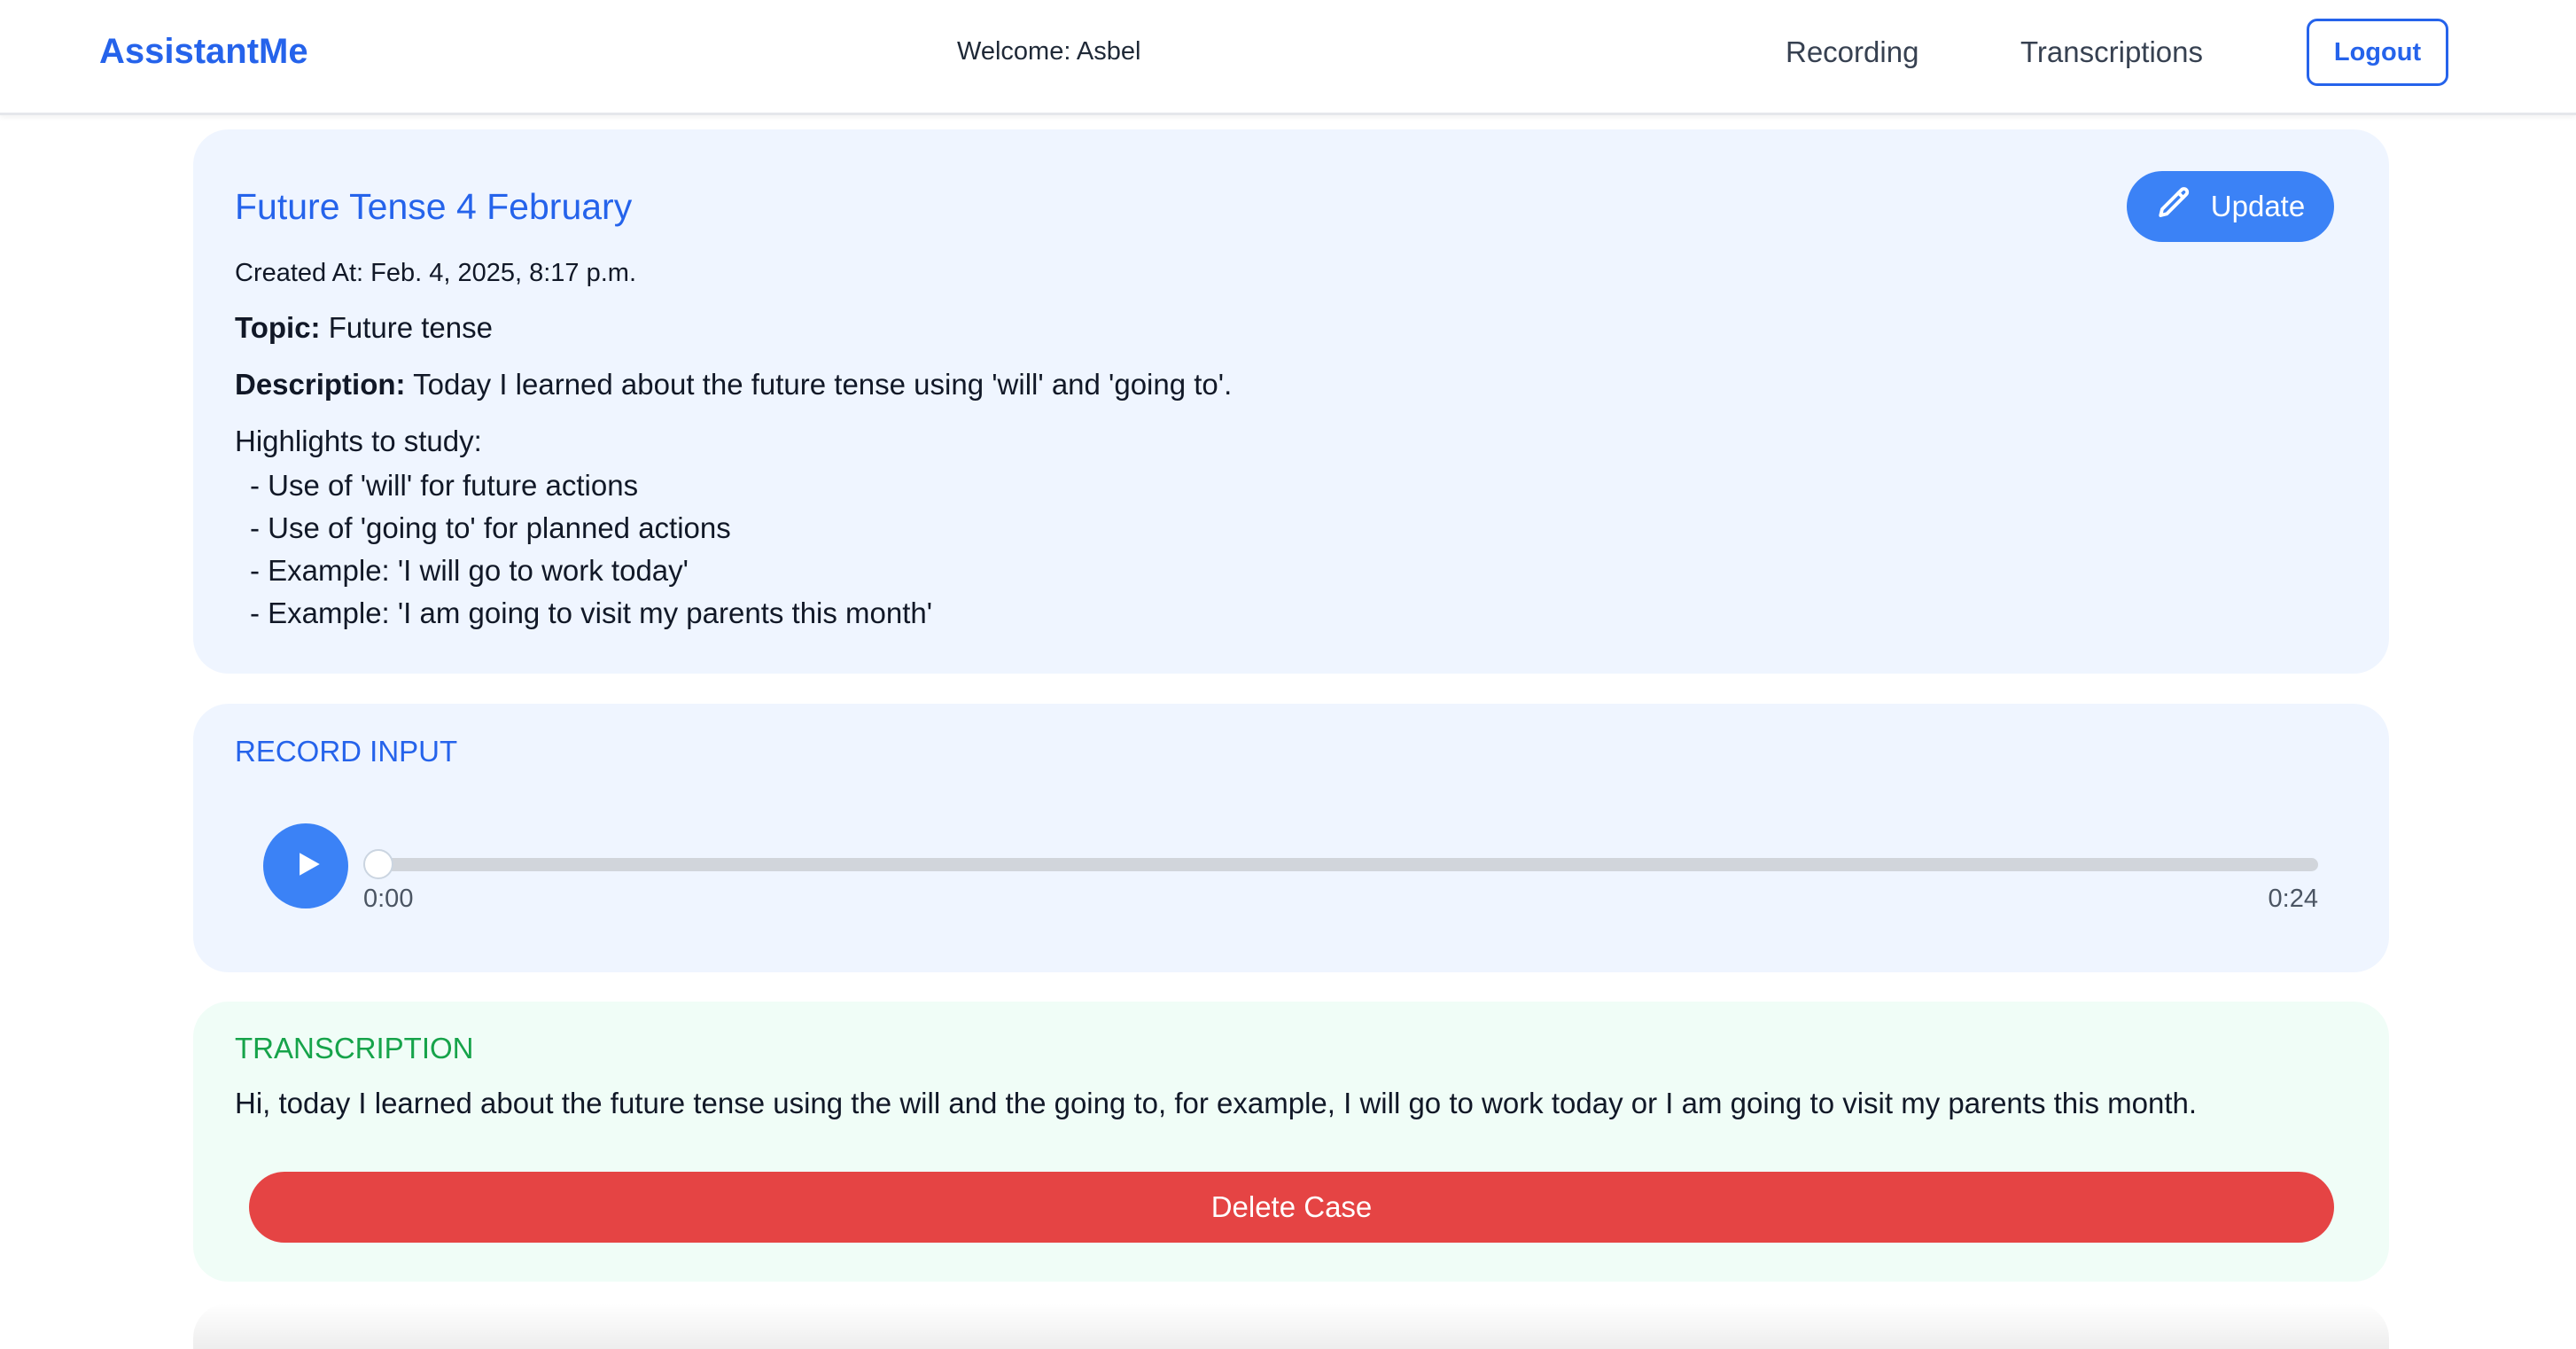 Image resolution: width=2576 pixels, height=1349 pixels. Describe the element at coordinates (2378, 52) in the screenshot. I see `logout-button: Logout` at that location.